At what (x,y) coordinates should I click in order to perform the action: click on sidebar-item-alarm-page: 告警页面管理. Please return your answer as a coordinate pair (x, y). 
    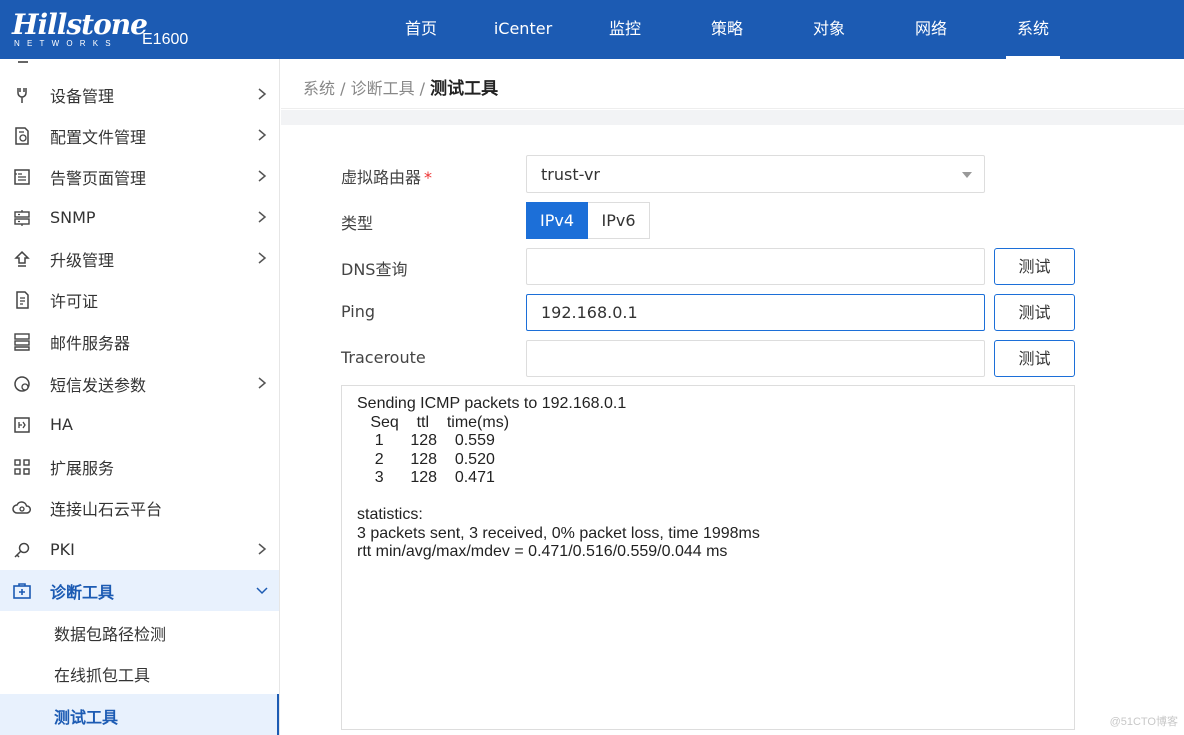
    Looking at the image, I should click on (139, 176).